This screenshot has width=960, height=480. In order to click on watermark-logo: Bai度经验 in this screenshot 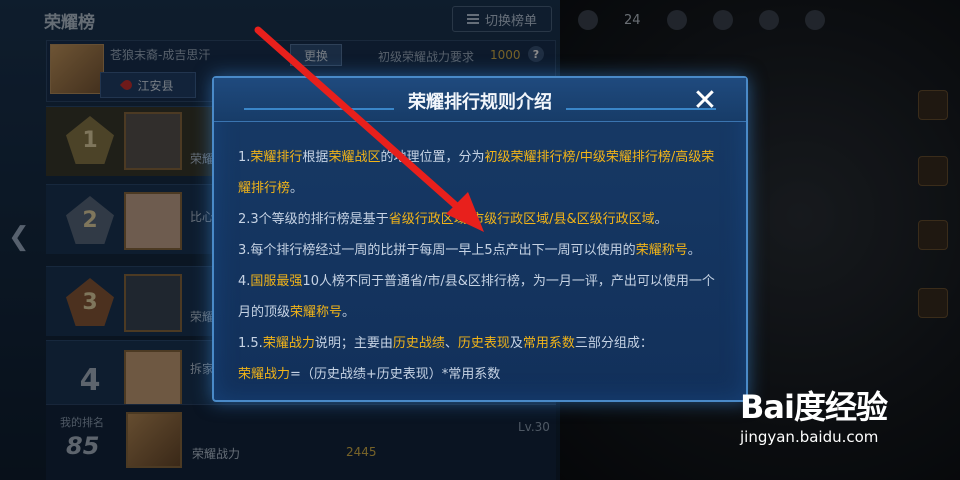, I will do `click(814, 407)`.